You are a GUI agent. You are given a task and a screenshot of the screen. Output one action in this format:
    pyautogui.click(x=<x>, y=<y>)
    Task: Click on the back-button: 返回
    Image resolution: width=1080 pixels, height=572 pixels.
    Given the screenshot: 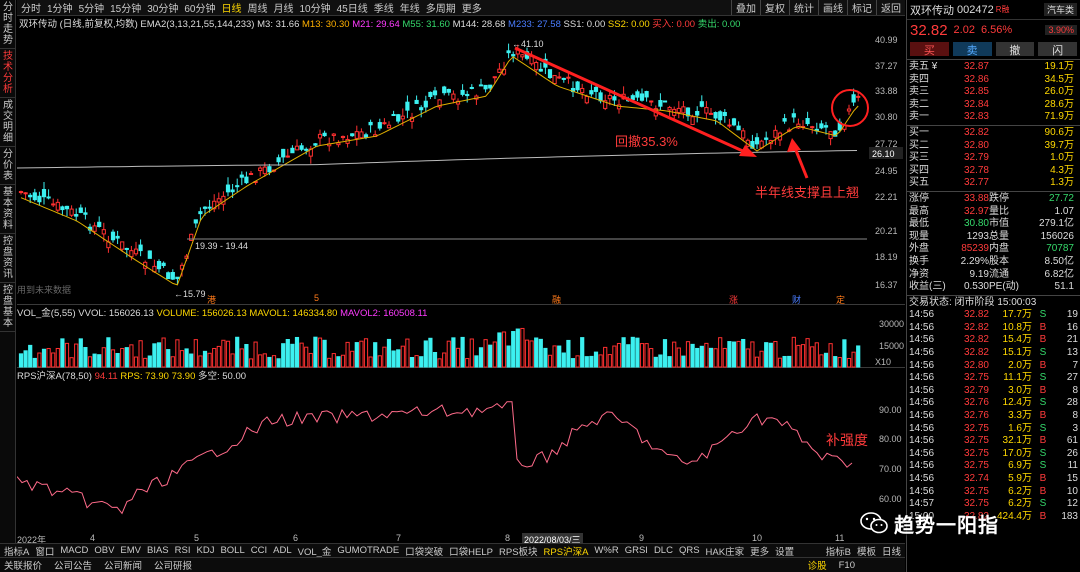 What is the action you would take?
    pyautogui.click(x=890, y=7)
    